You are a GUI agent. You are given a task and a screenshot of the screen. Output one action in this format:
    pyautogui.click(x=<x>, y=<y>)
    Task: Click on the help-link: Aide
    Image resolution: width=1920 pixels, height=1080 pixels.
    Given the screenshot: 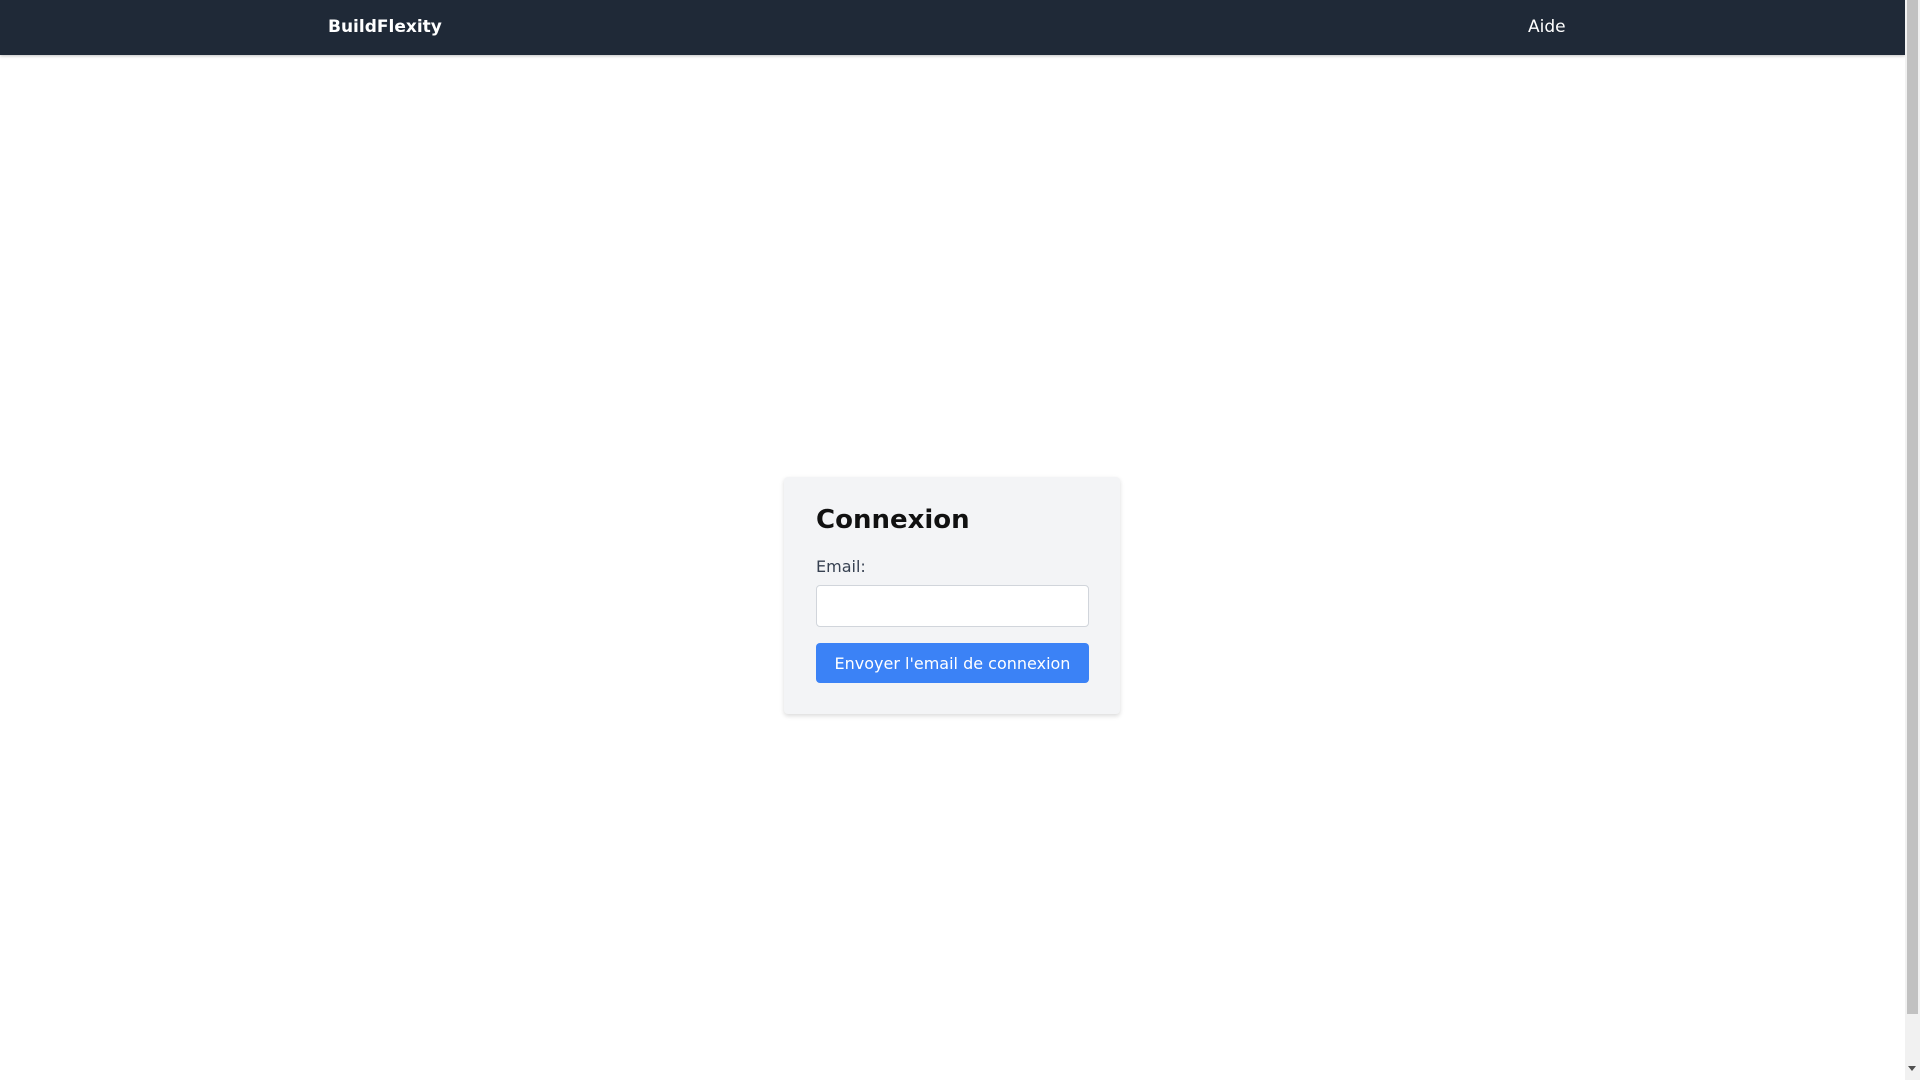 What is the action you would take?
    pyautogui.click(x=1547, y=27)
    